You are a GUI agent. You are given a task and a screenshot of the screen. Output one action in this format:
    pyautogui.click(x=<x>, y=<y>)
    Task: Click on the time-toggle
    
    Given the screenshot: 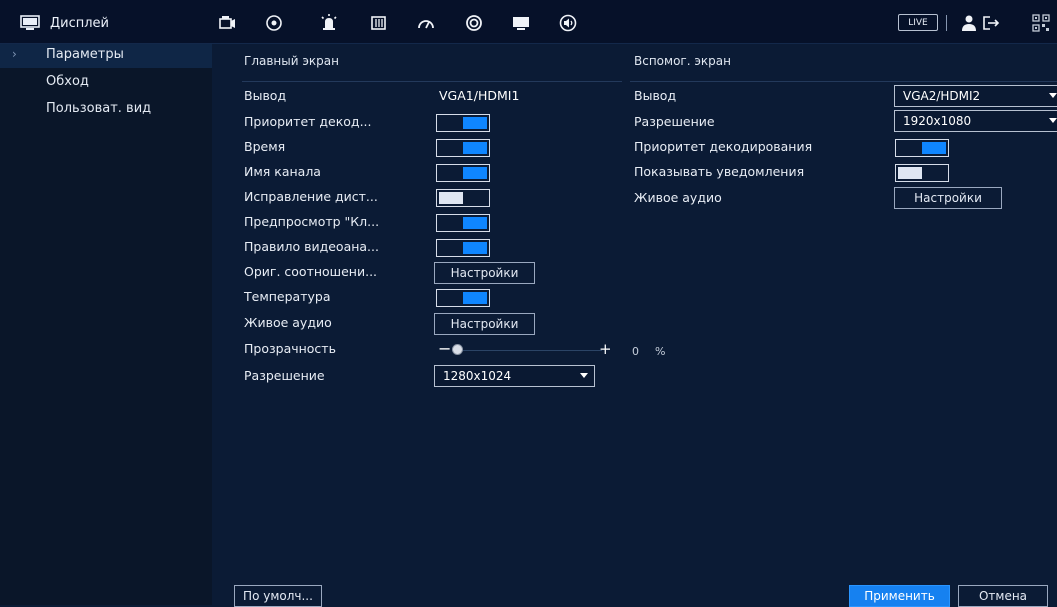 What is the action you would take?
    pyautogui.click(x=463, y=148)
    